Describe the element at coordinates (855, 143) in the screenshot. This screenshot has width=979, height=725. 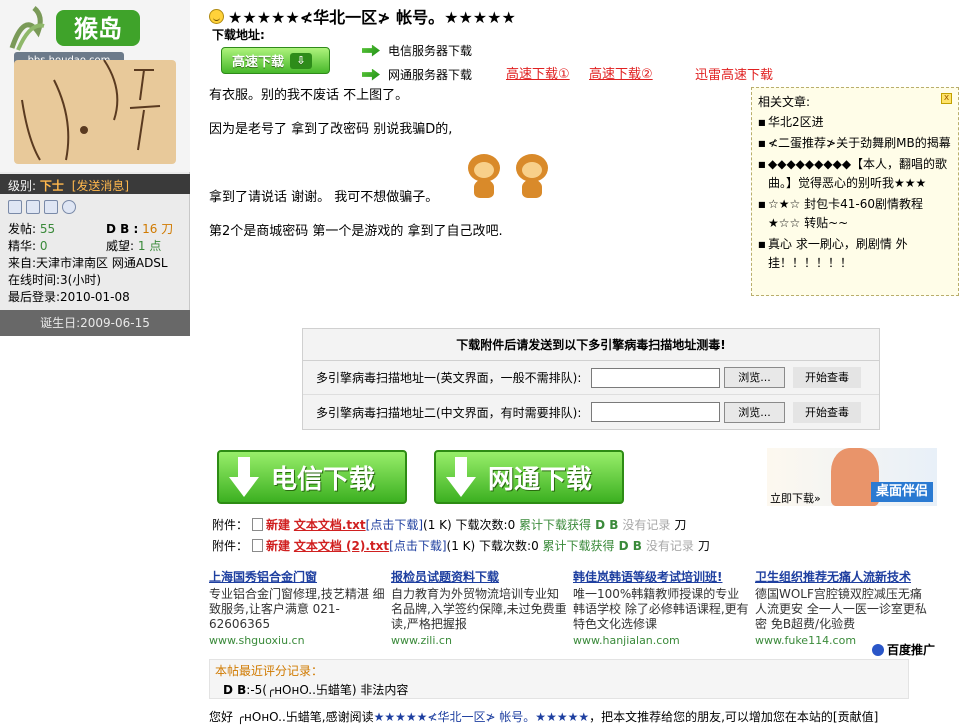
I see `related-article-link: ≮二蛋推荐≯关于劲舞刷MB的揭幕` at that location.